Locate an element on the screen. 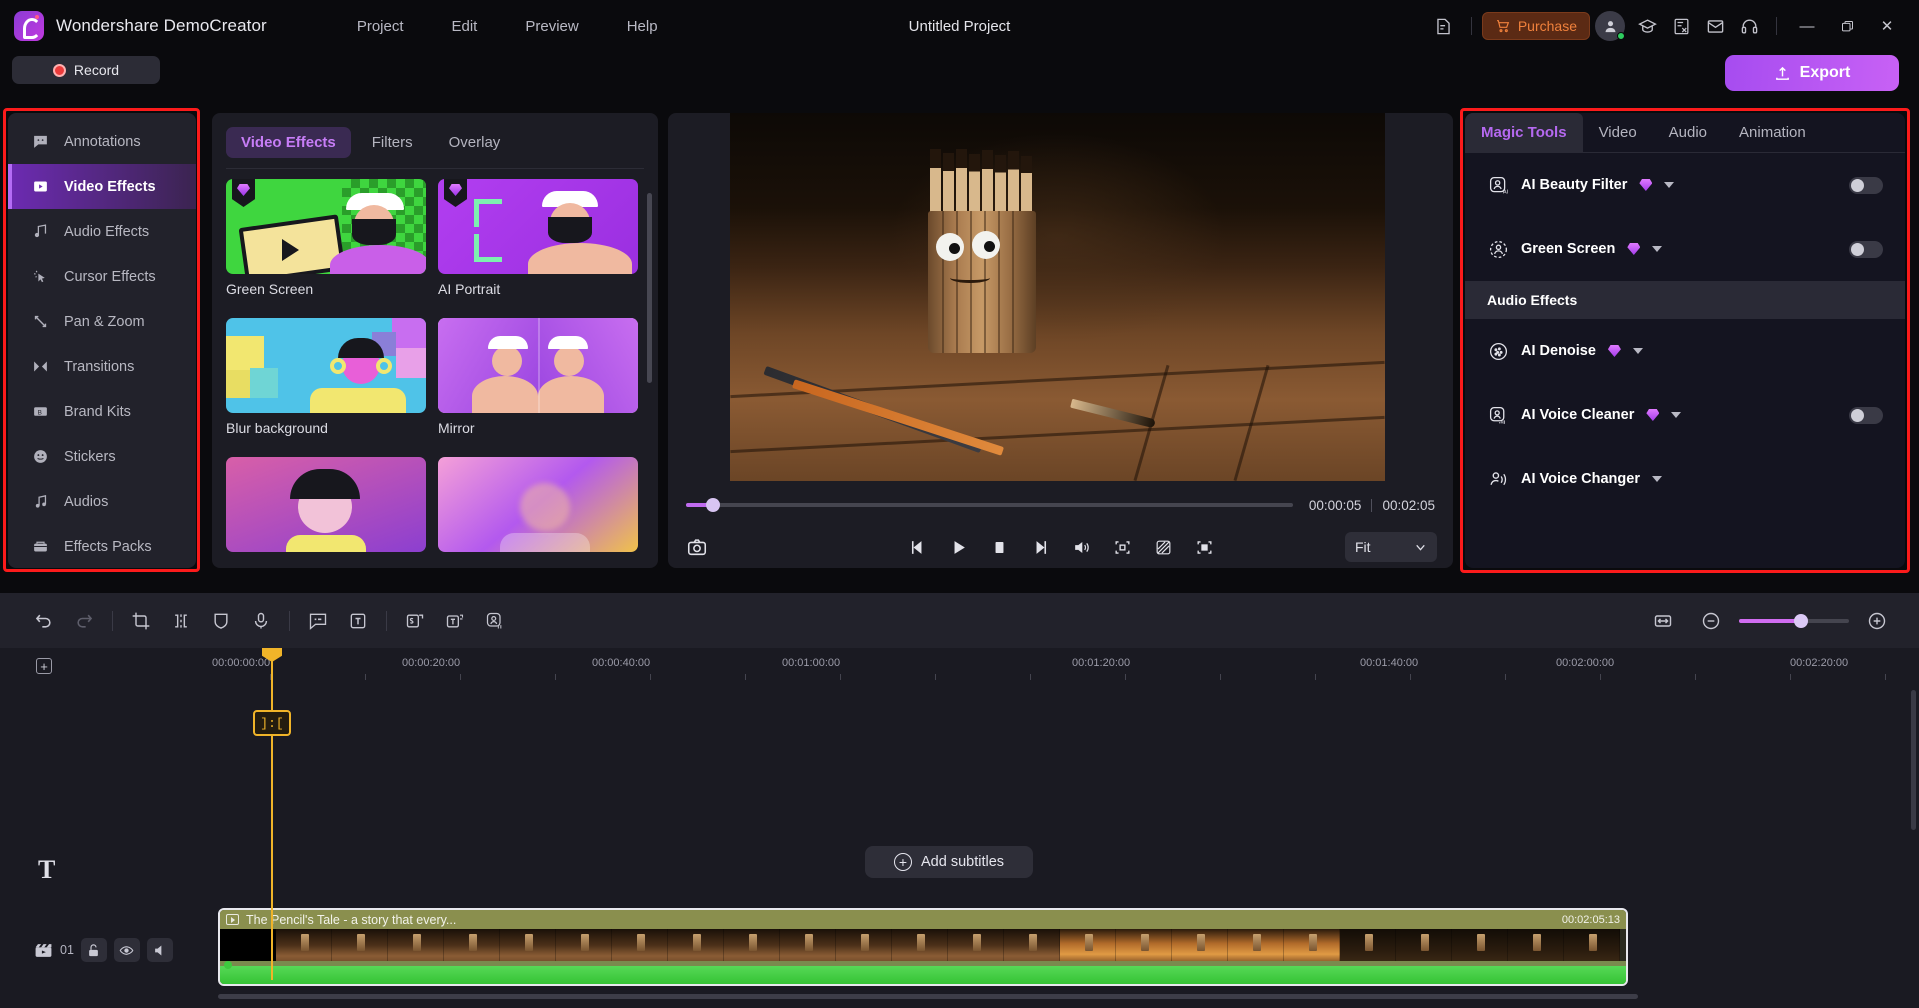 Image resolution: width=1919 pixels, height=1008 pixels. sidebar-item-video-effects: Video Effects is located at coordinates (102, 186).